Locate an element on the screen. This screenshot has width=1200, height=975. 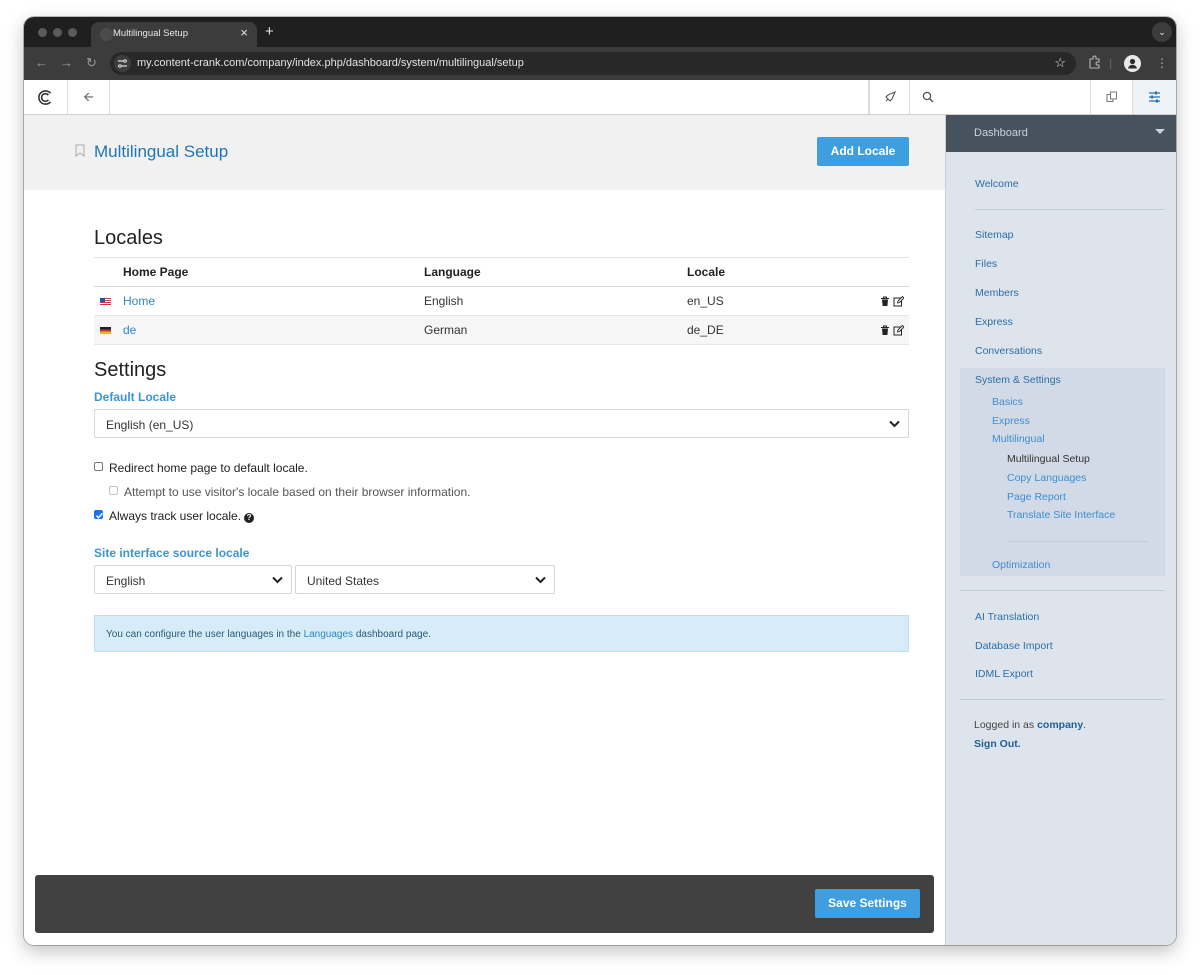
panel-item-optimization: Optimization is located at coordinates (1021, 565).